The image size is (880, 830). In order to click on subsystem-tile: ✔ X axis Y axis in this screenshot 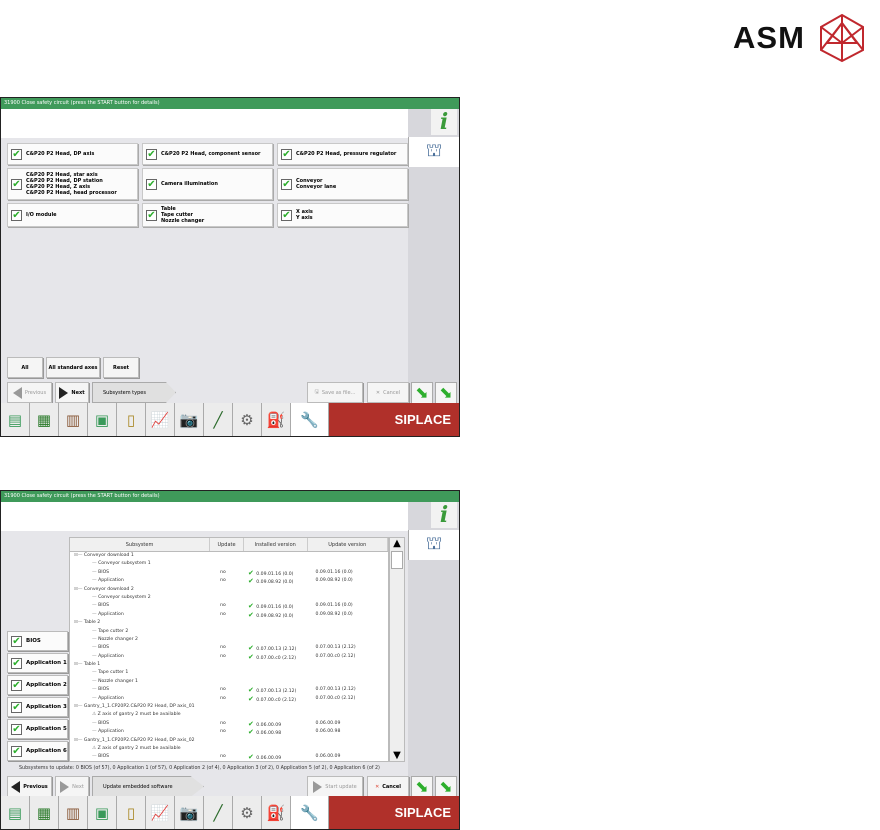, I will do `click(342, 215)`.